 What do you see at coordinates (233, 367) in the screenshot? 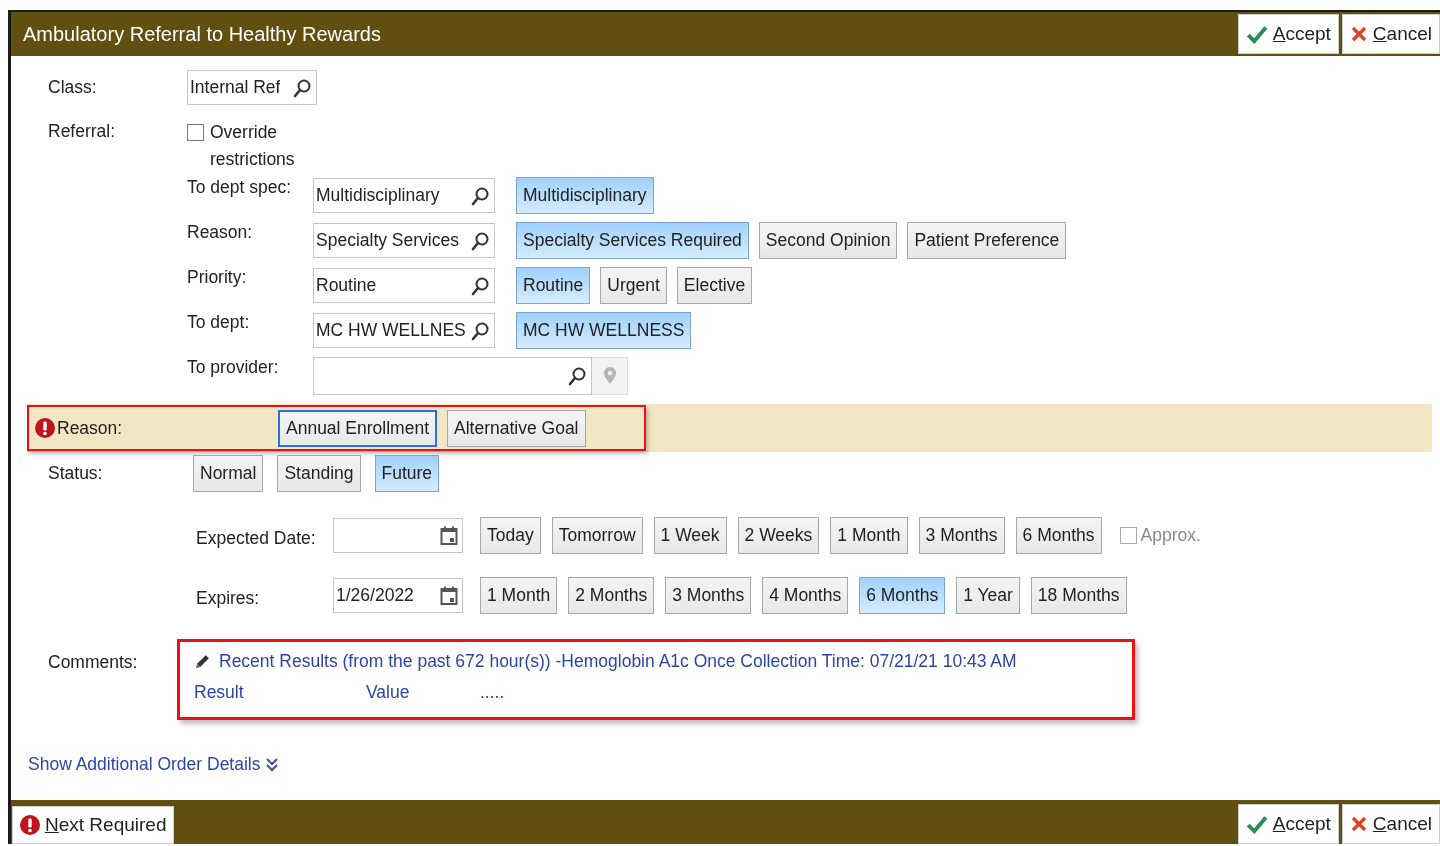
I see `field-label: To provider:` at bounding box center [233, 367].